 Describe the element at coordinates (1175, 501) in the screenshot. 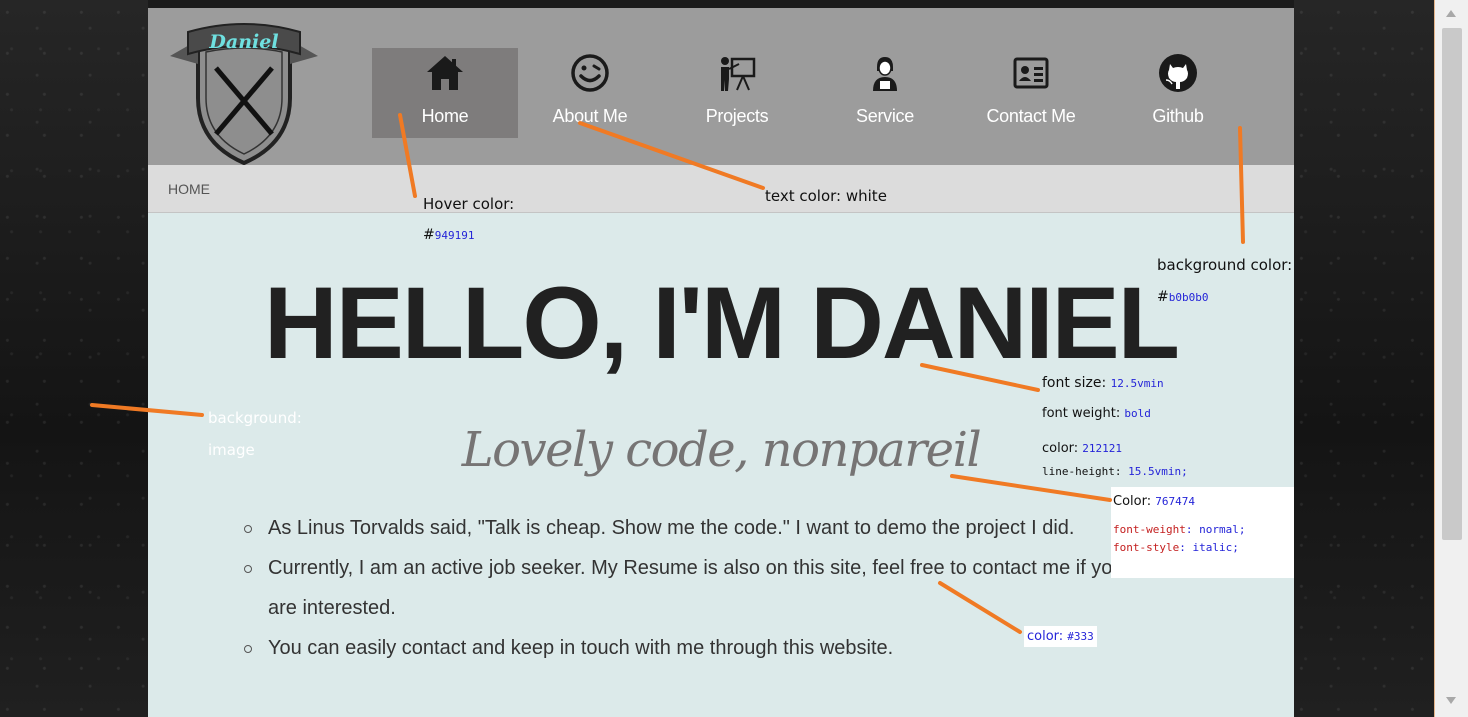

I see `sub-color-value: 767474` at that location.